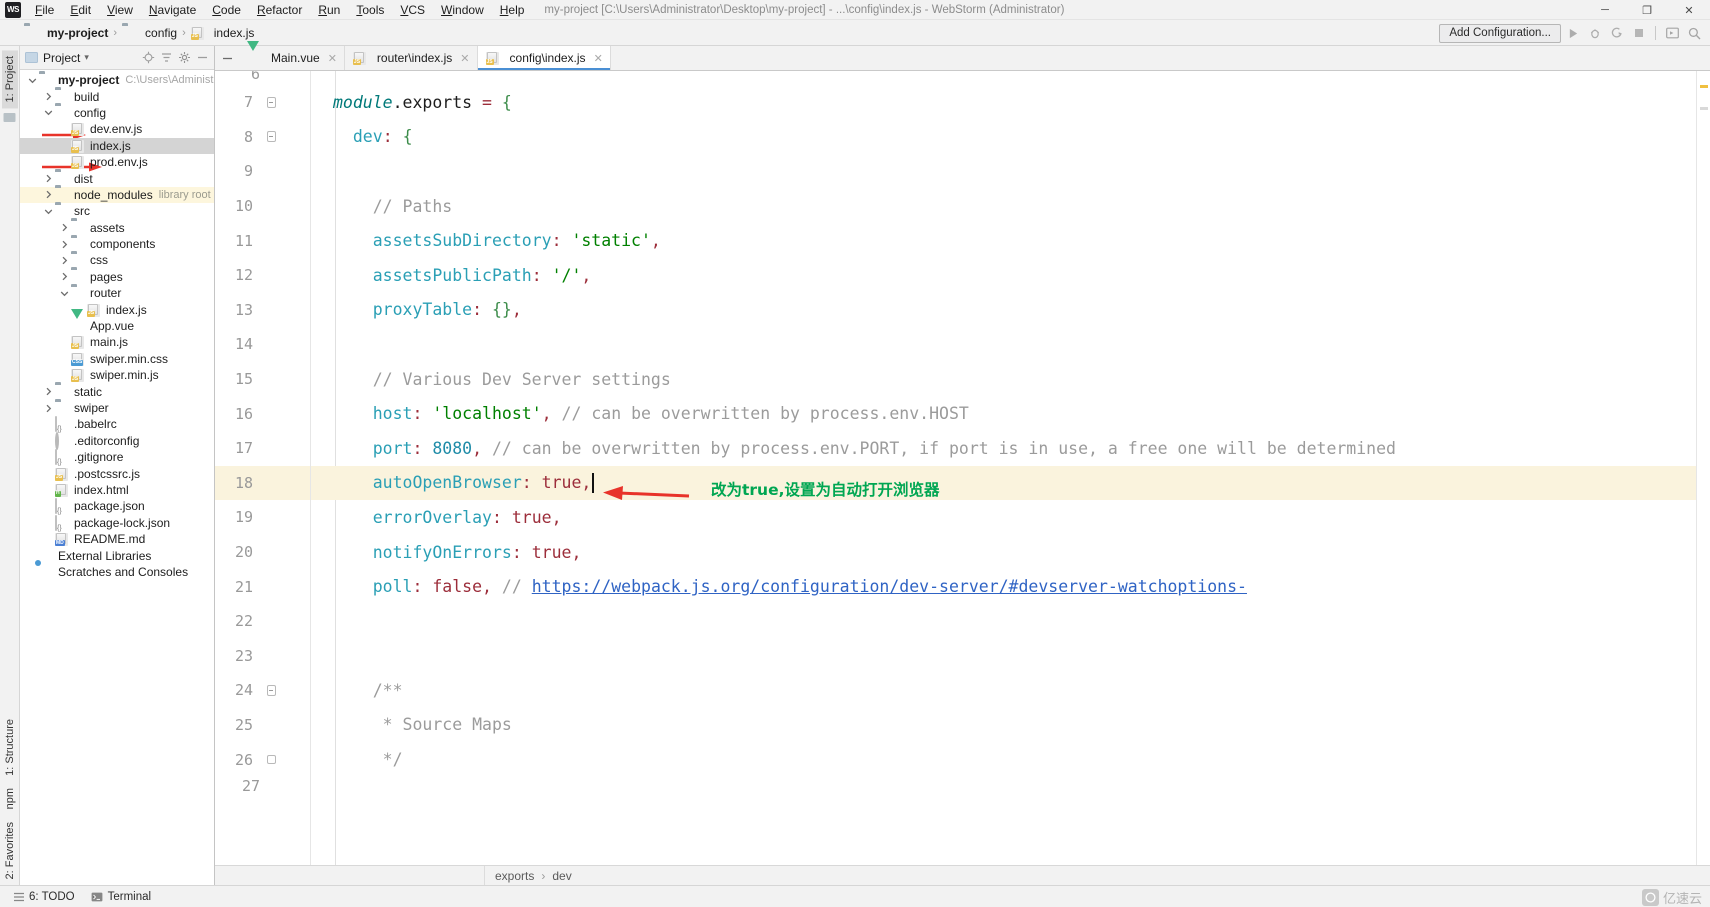 The image size is (1710, 907). I want to click on tree-node-prod-env-js: JS prod.env.js, so click(117, 162).